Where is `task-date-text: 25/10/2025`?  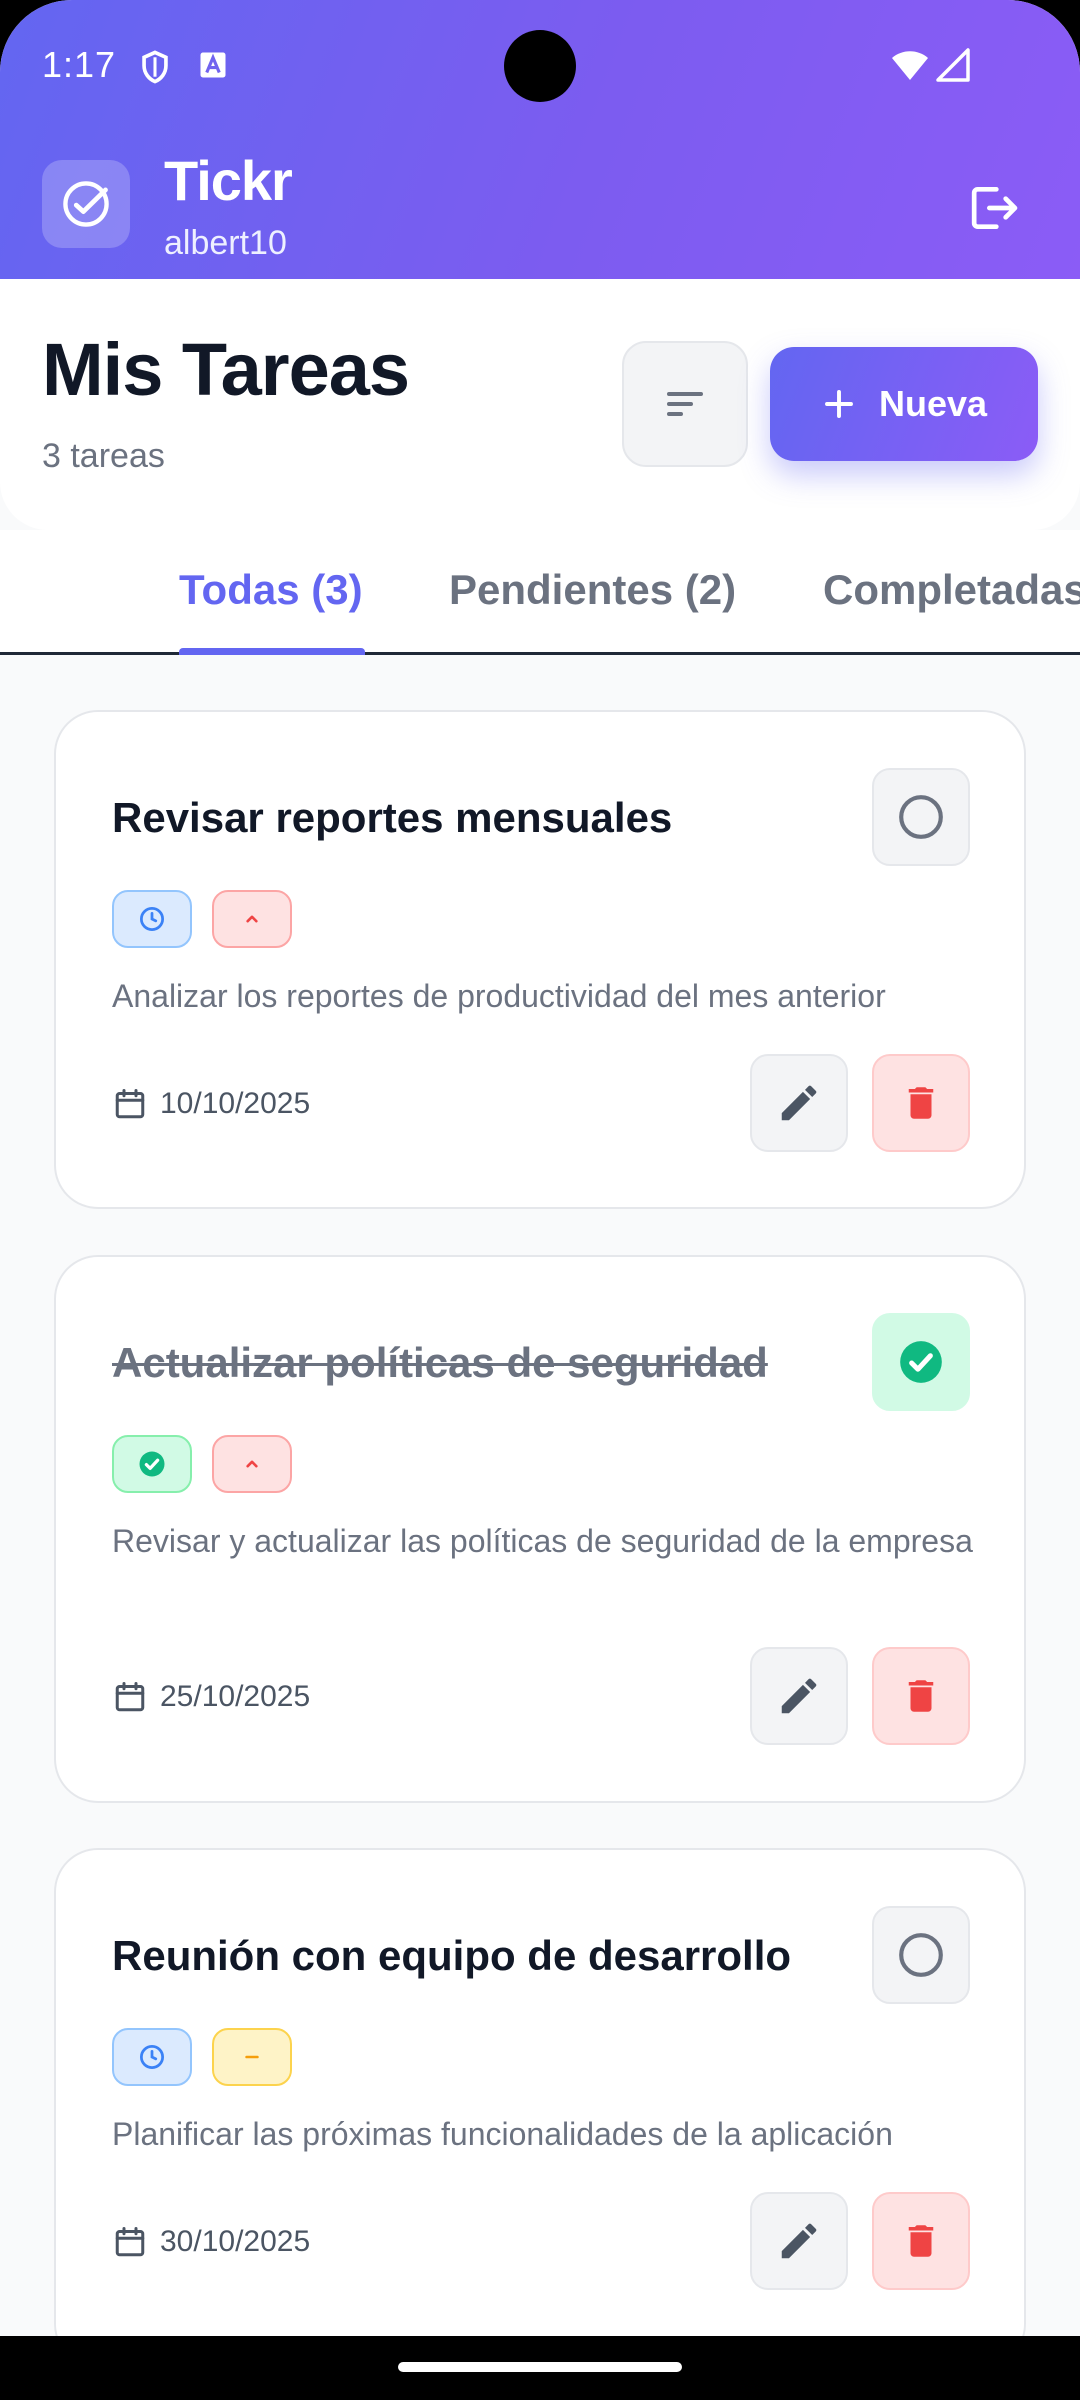
task-date-text: 25/10/2025 is located at coordinates (235, 1696).